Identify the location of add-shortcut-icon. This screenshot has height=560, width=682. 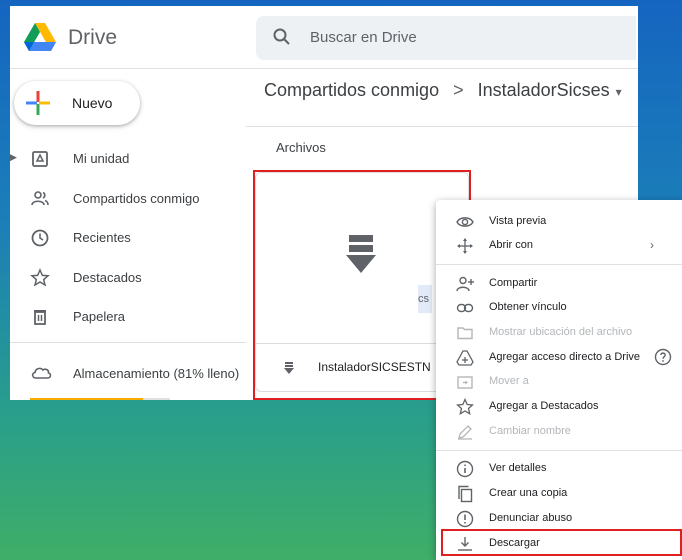
(465, 358).